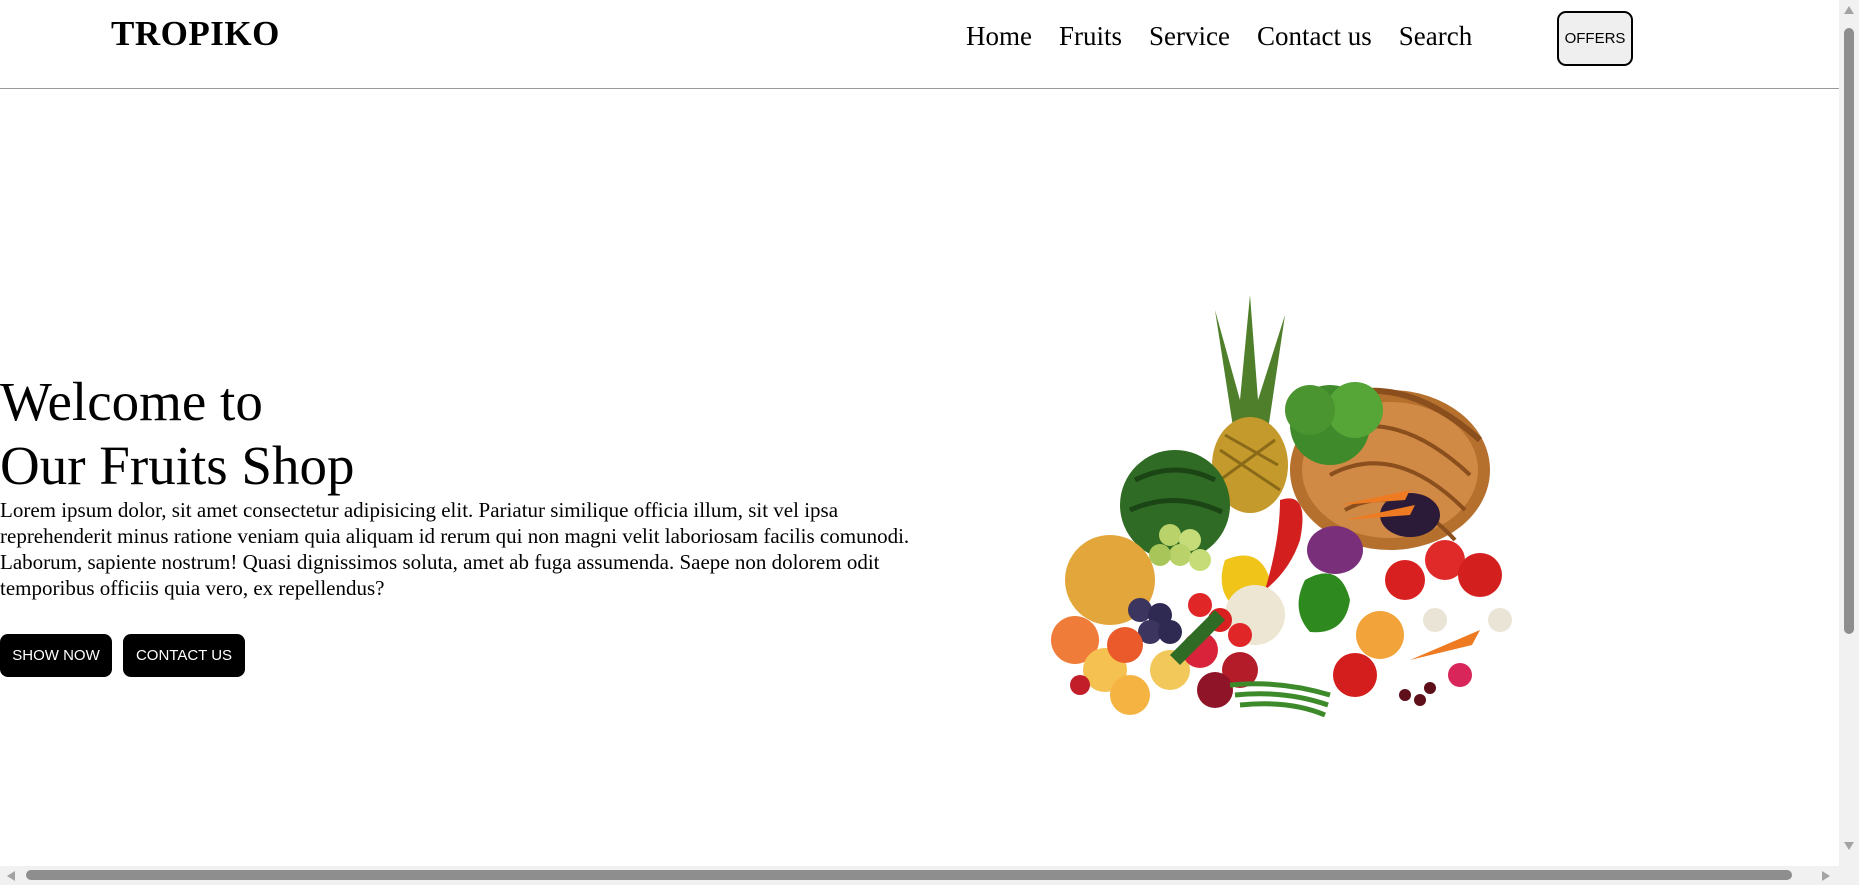 The image size is (1859, 885). Describe the element at coordinates (11, 876) in the screenshot. I see `scroll-left-arrow-icon` at that location.